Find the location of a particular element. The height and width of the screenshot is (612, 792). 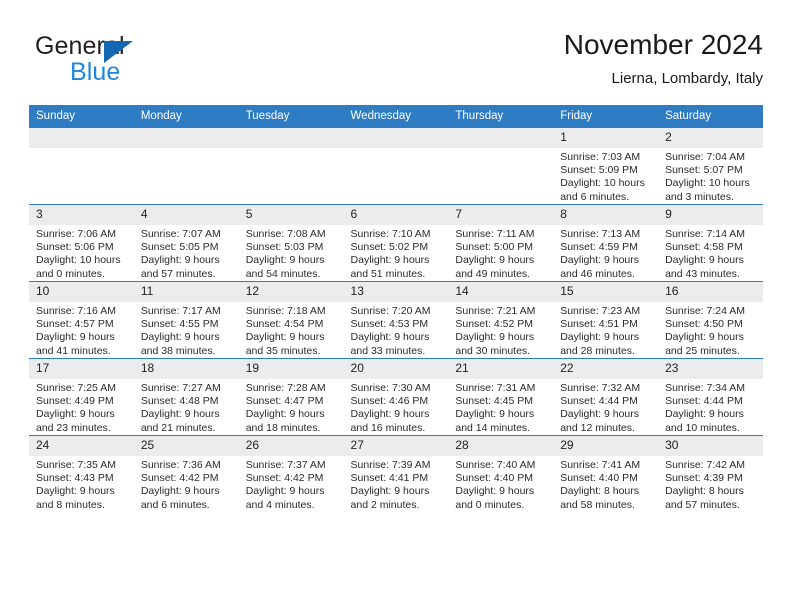

sunrise-time: Sunrise: 7:32 AM is located at coordinates (600, 388).